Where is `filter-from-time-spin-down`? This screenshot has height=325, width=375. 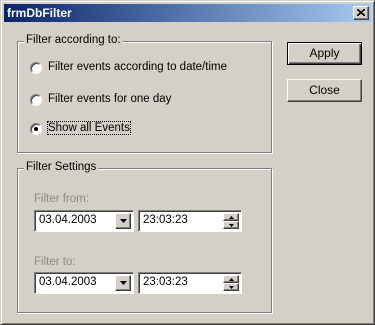
filter-from-time-spin-down is located at coordinates (231, 225).